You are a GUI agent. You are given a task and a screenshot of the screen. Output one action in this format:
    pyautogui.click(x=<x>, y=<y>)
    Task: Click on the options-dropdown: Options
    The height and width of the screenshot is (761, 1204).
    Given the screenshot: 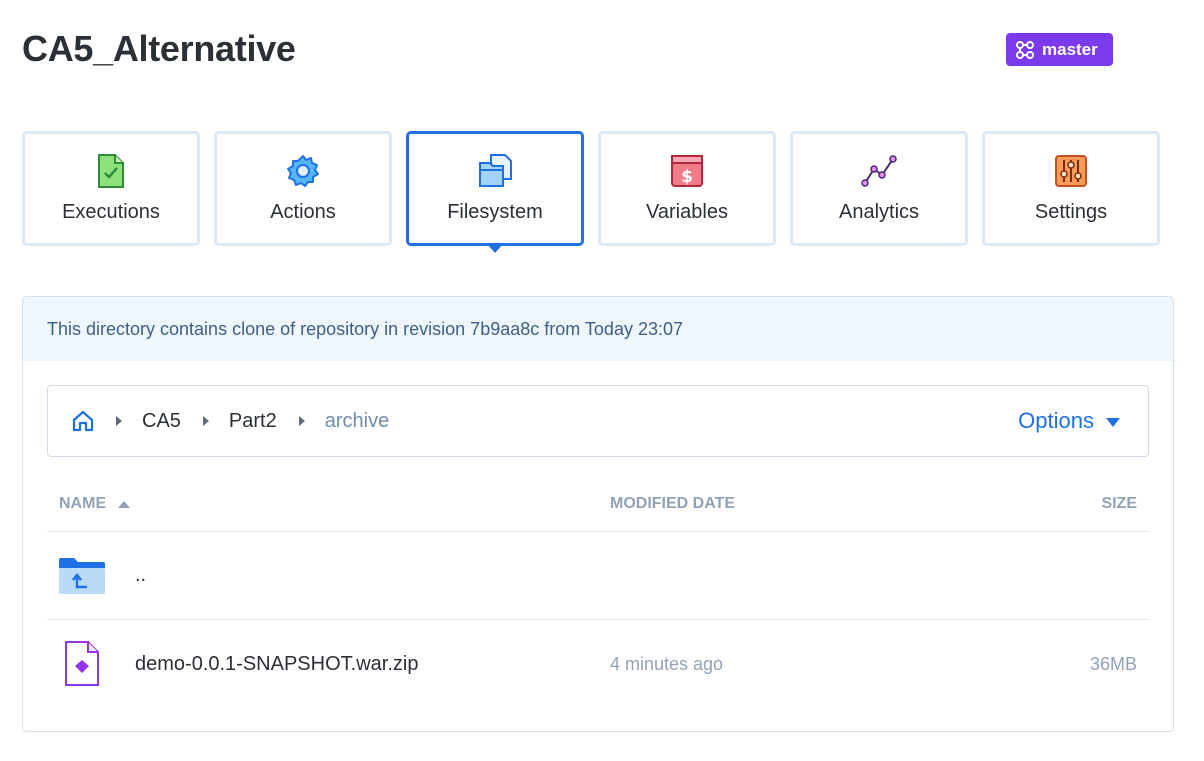 What is the action you would take?
    pyautogui.click(x=1069, y=421)
    